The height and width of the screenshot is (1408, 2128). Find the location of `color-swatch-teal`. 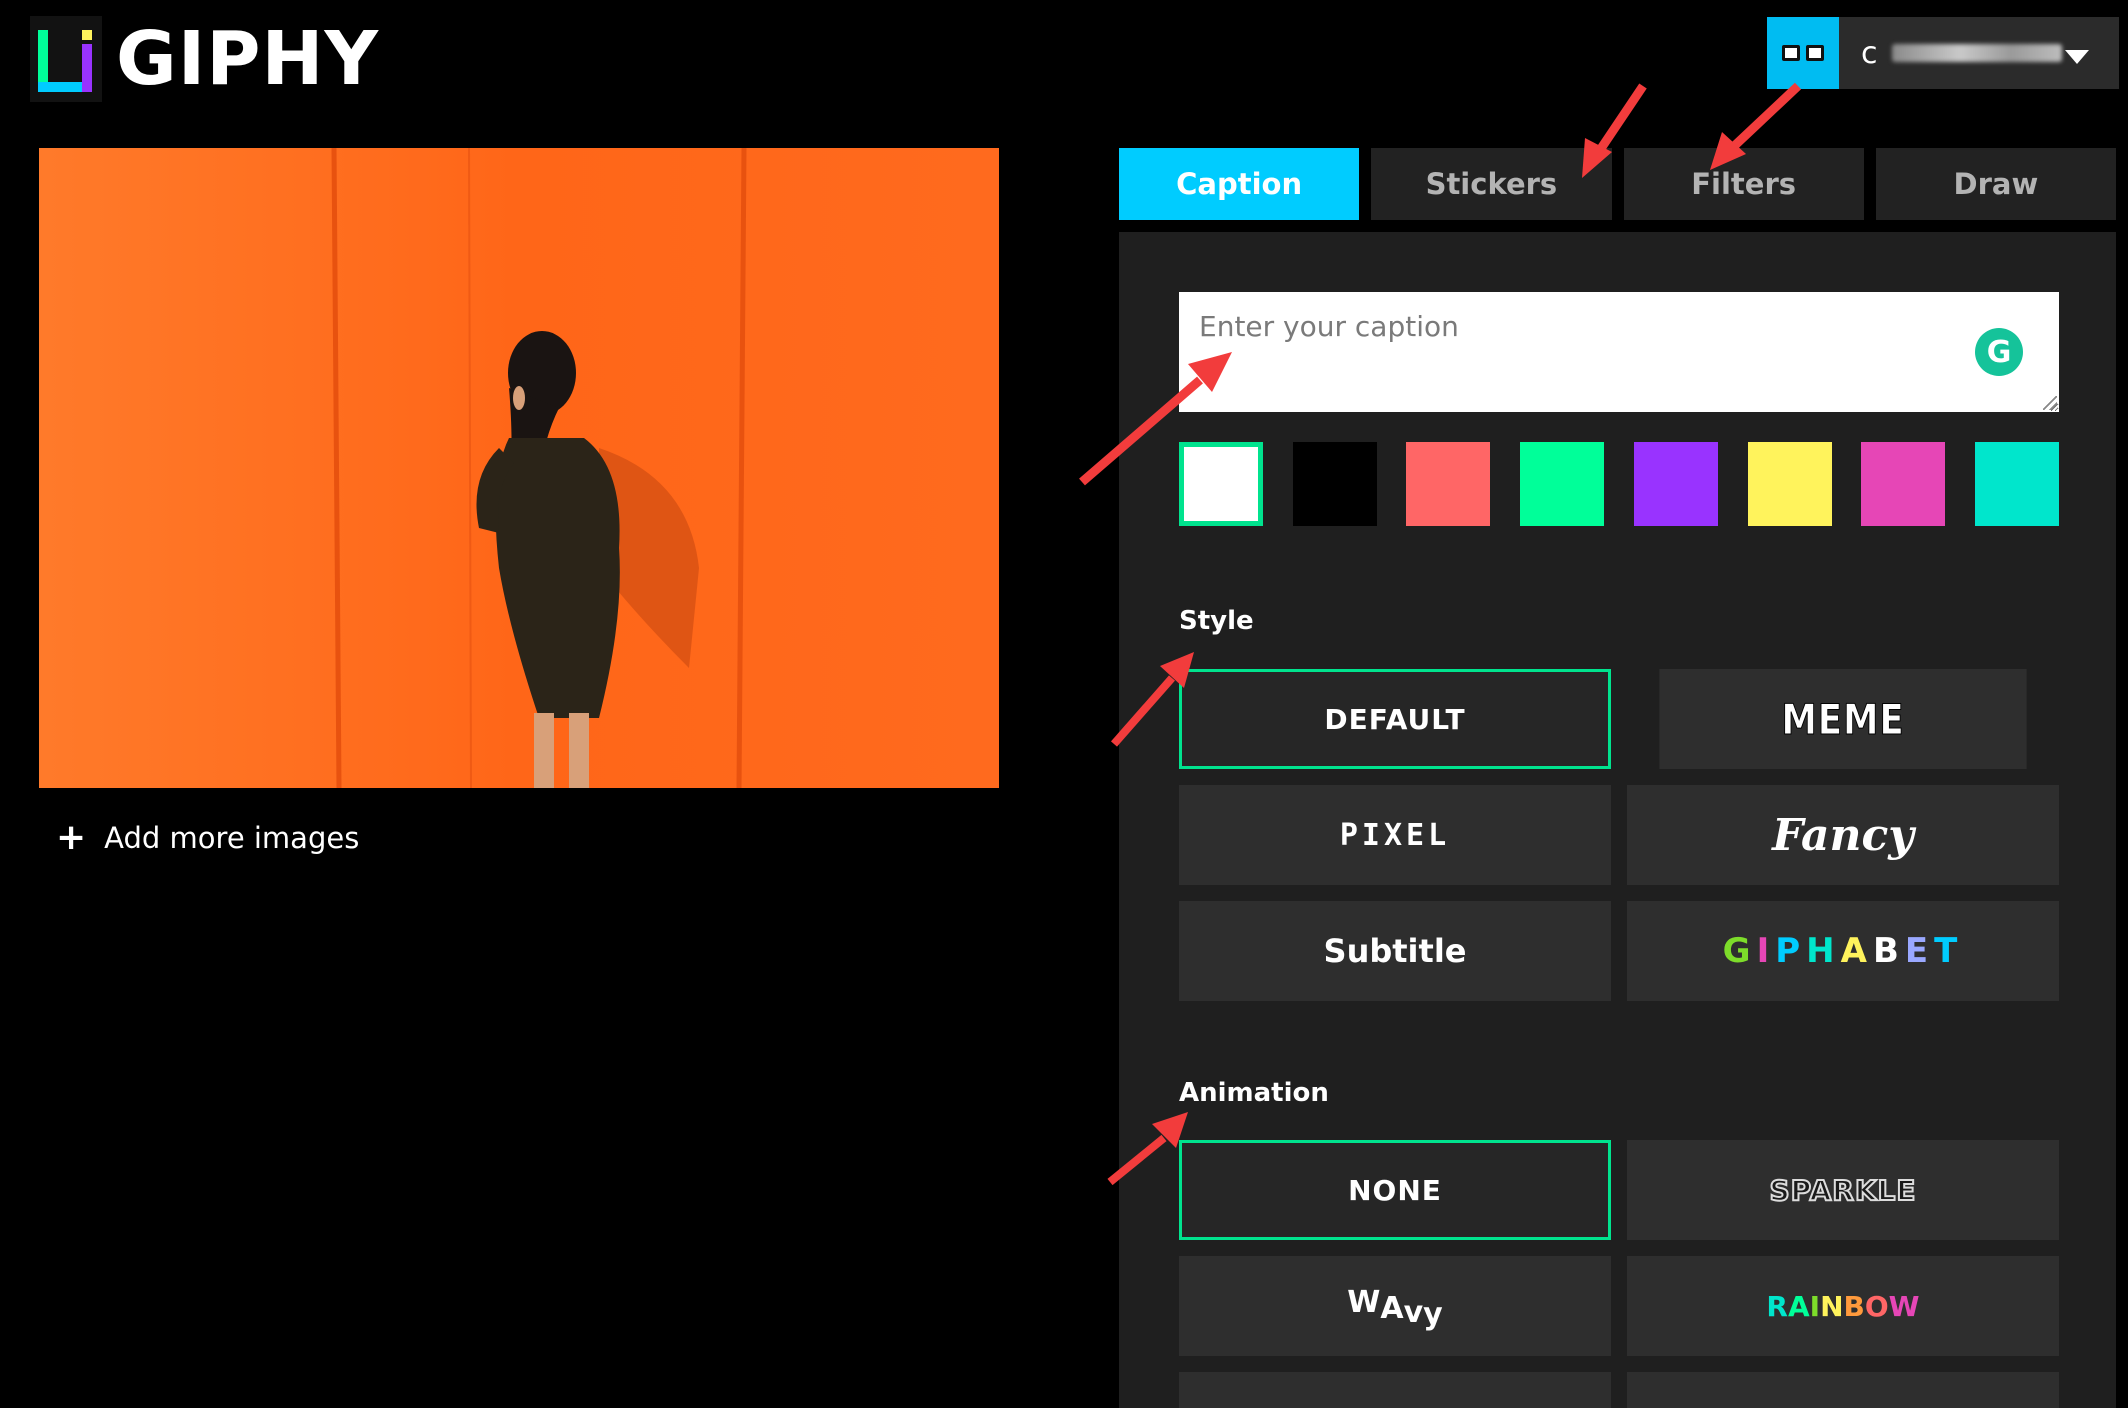

color-swatch-teal is located at coordinates (2016, 484).